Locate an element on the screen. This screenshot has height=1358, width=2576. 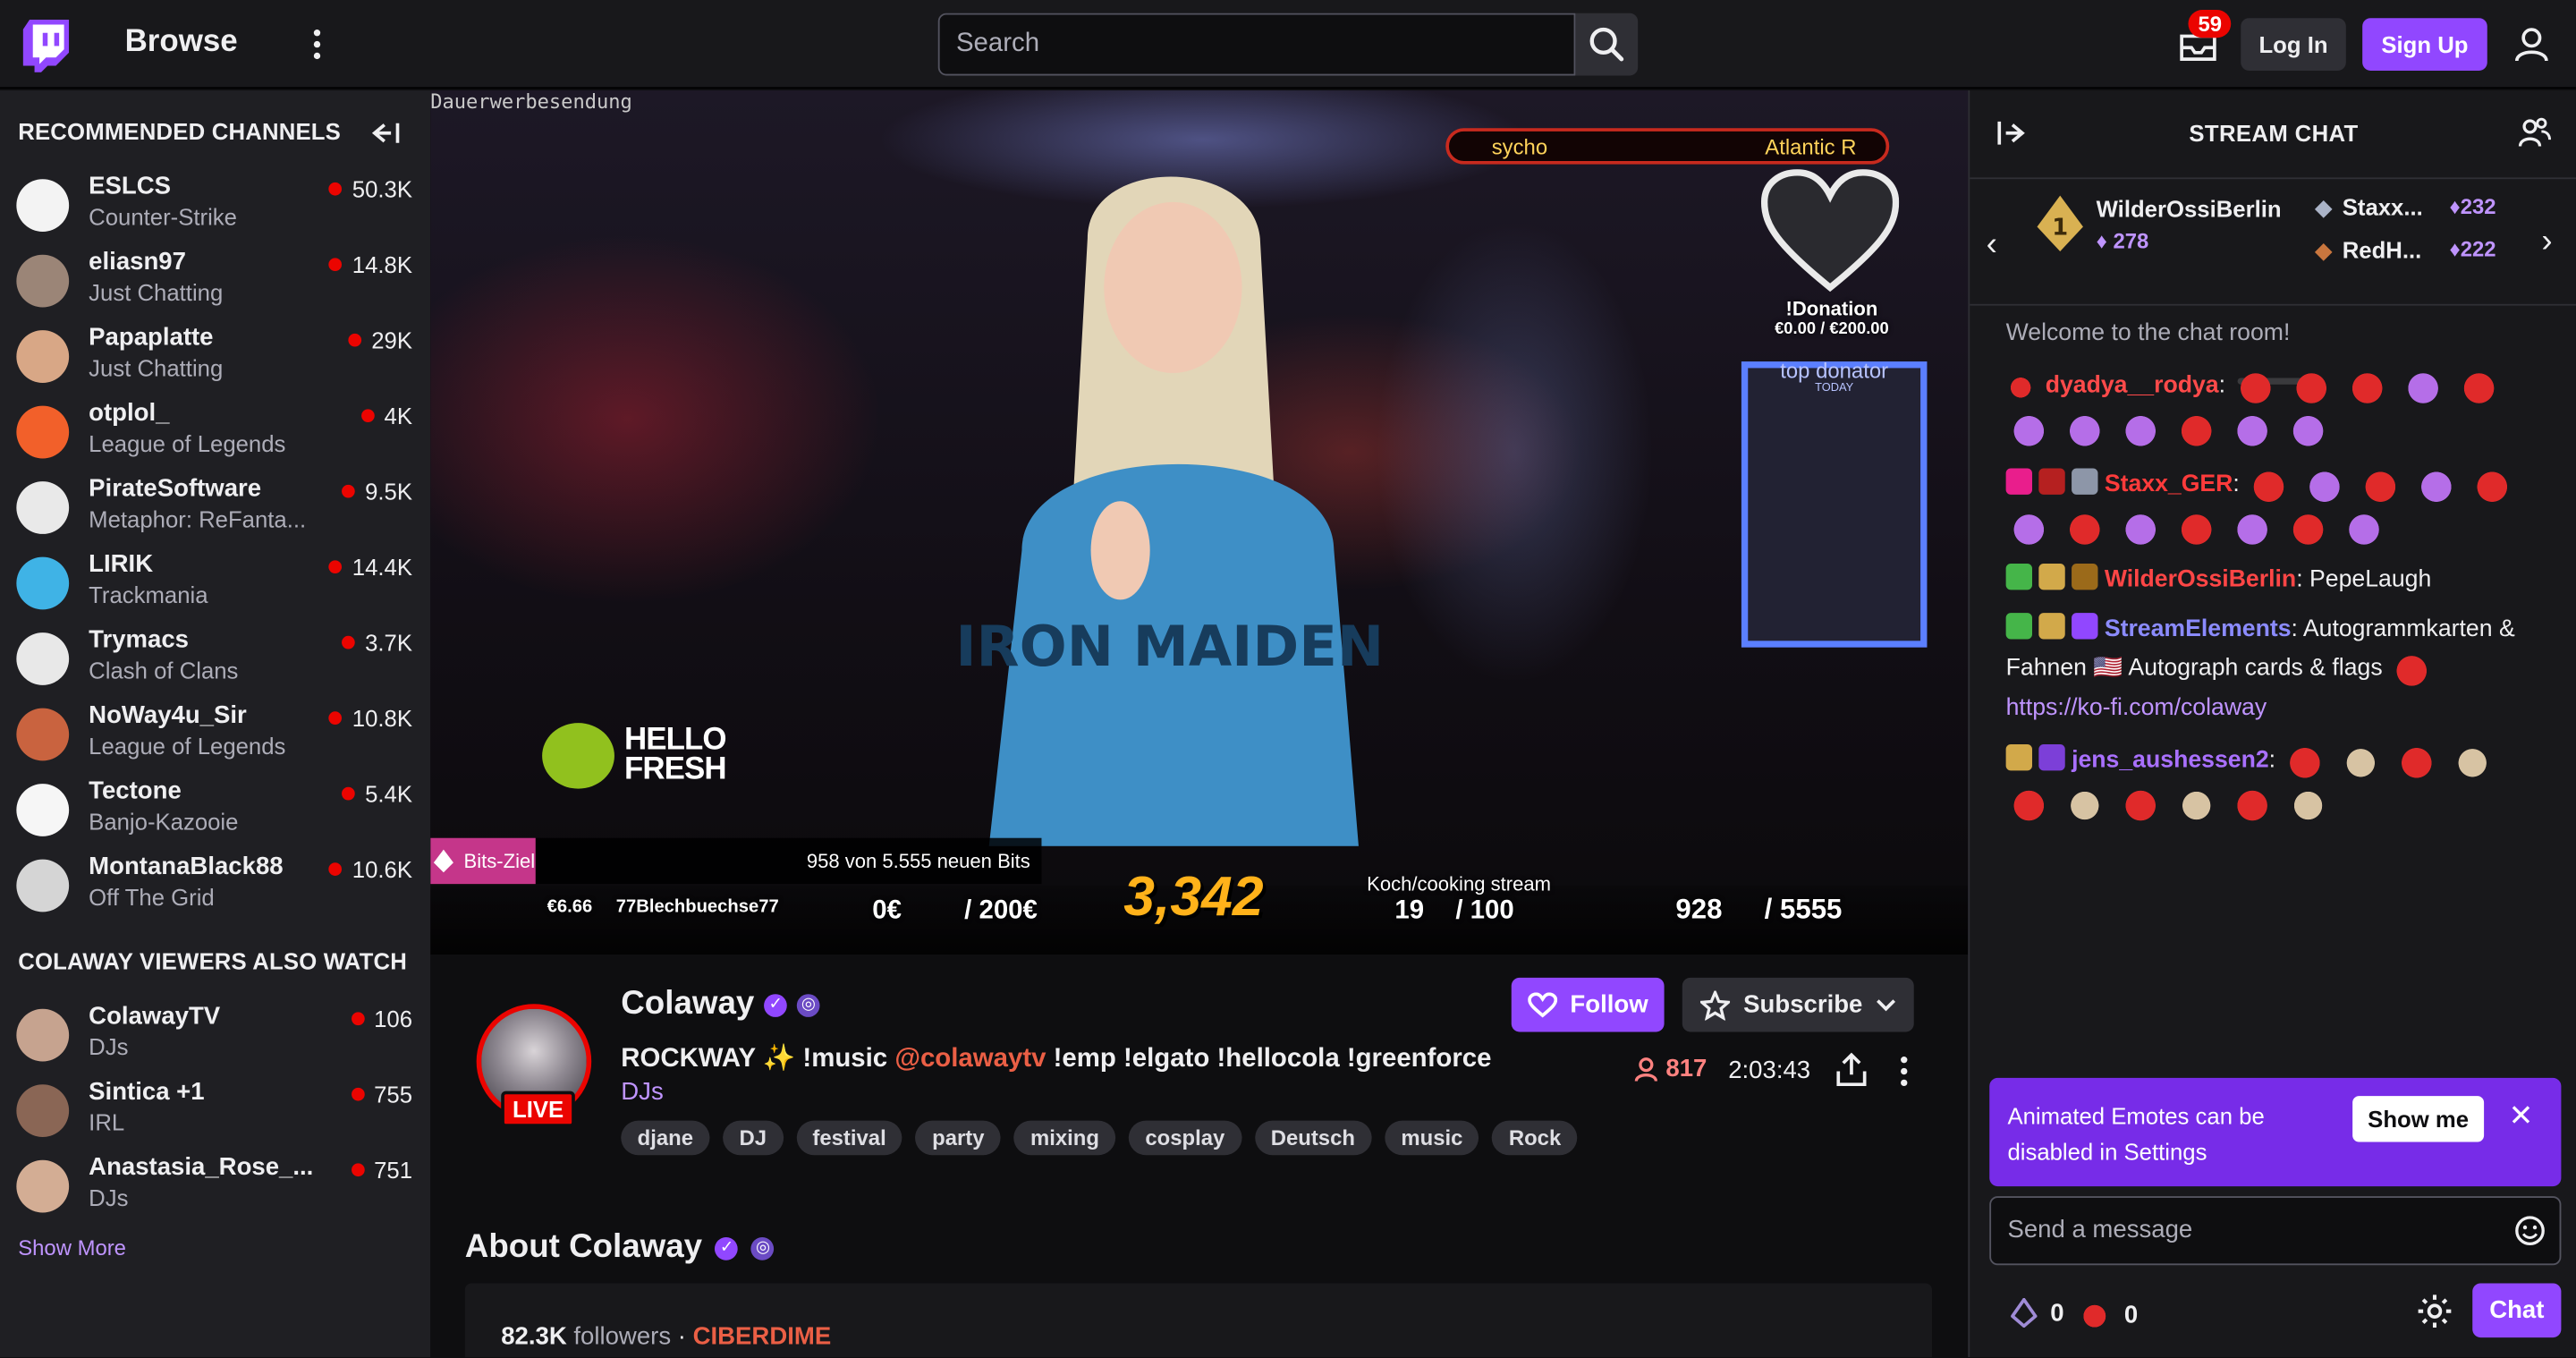
overlay-bar-left: sycho is located at coordinates (1519, 146).